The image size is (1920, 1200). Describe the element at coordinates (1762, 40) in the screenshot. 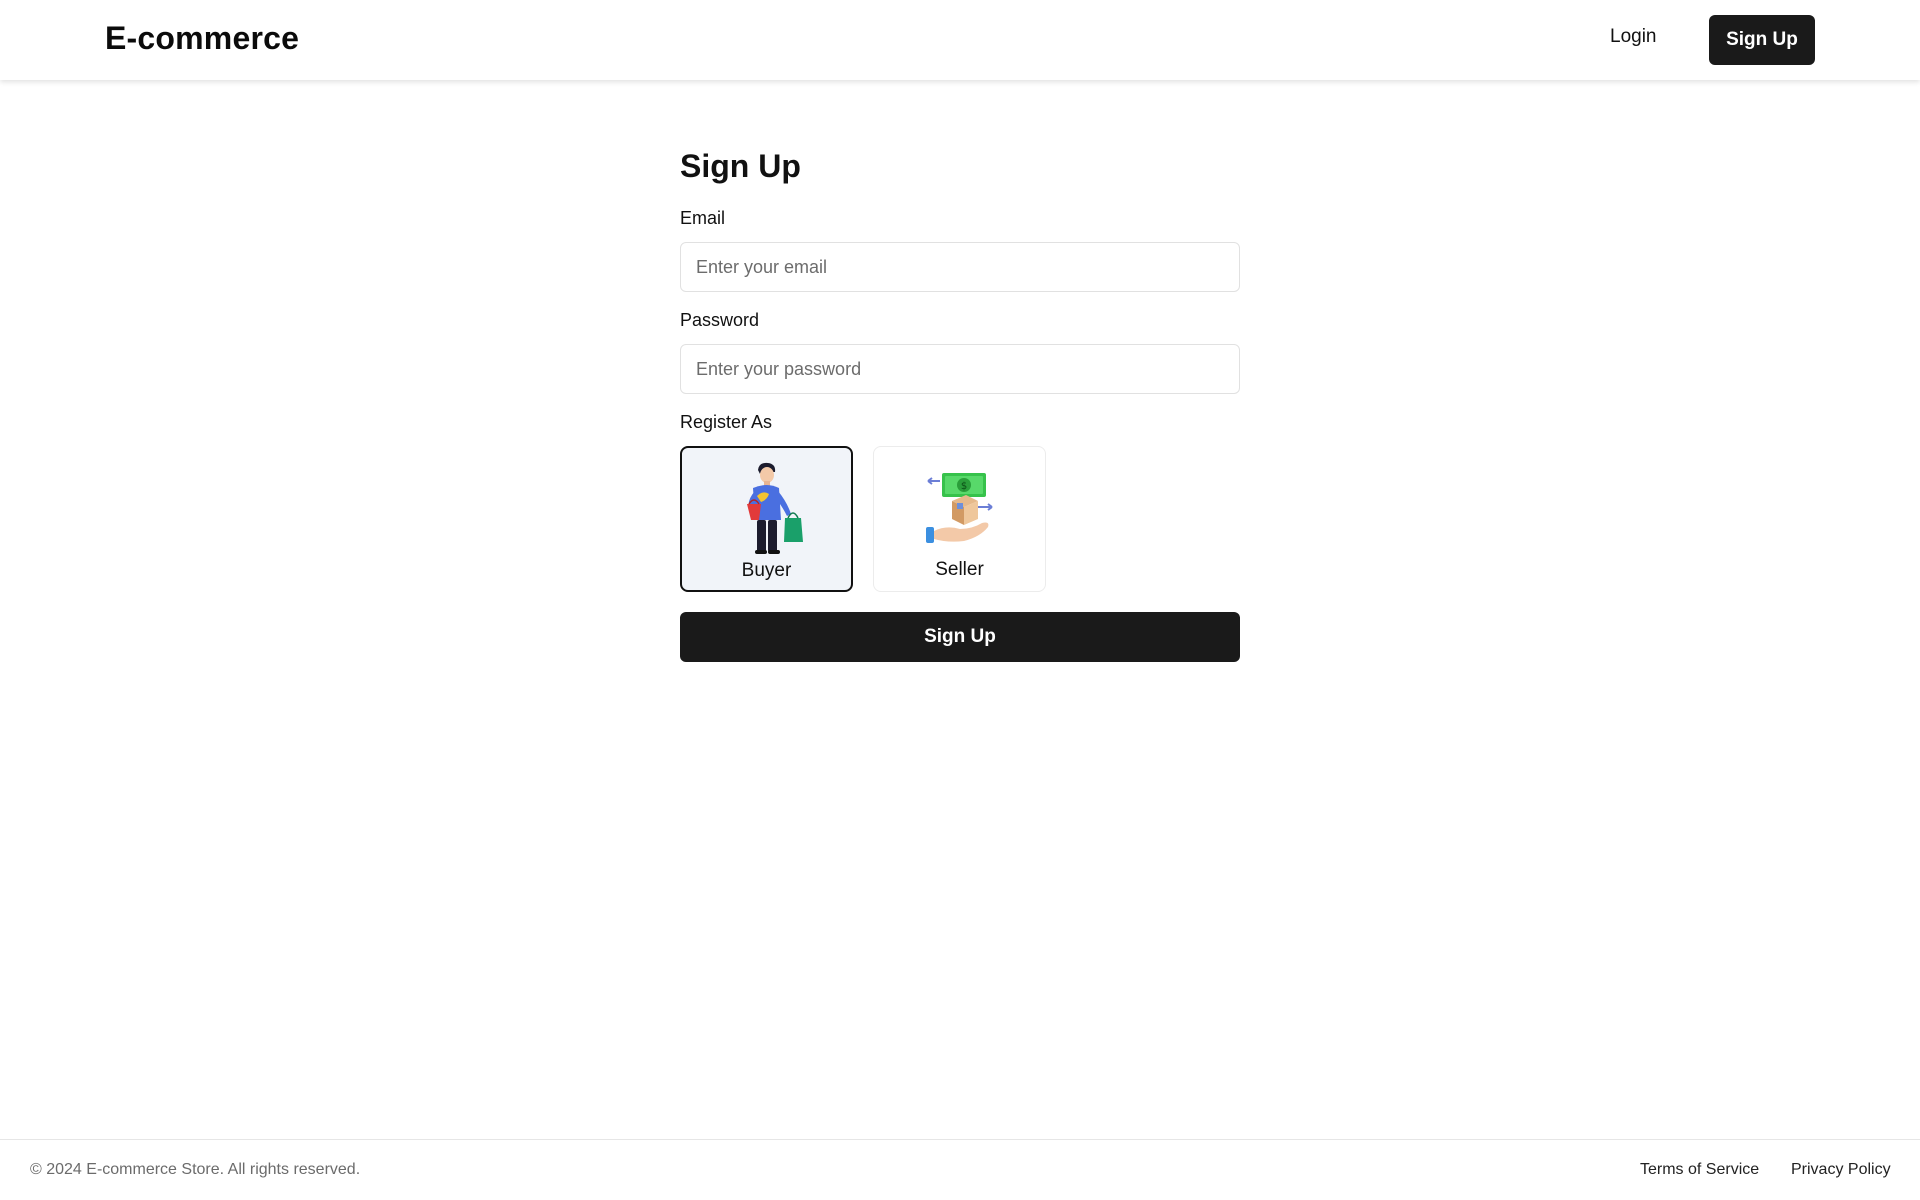

I see `header-signup-button: Sign Up` at that location.